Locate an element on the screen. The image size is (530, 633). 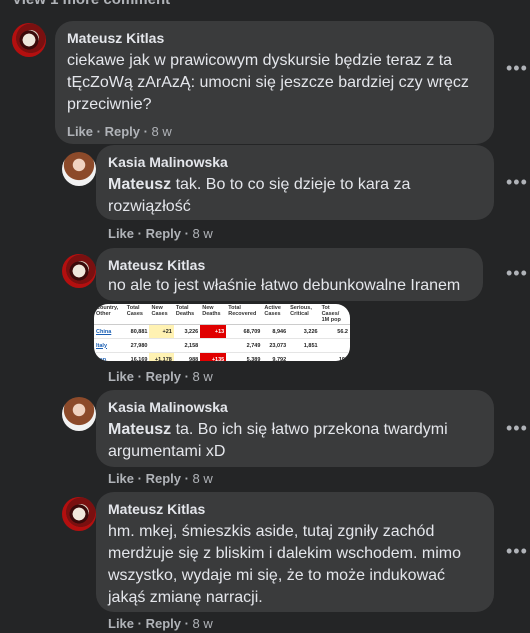
table-header: Total Cases is located at coordinates (137, 314).